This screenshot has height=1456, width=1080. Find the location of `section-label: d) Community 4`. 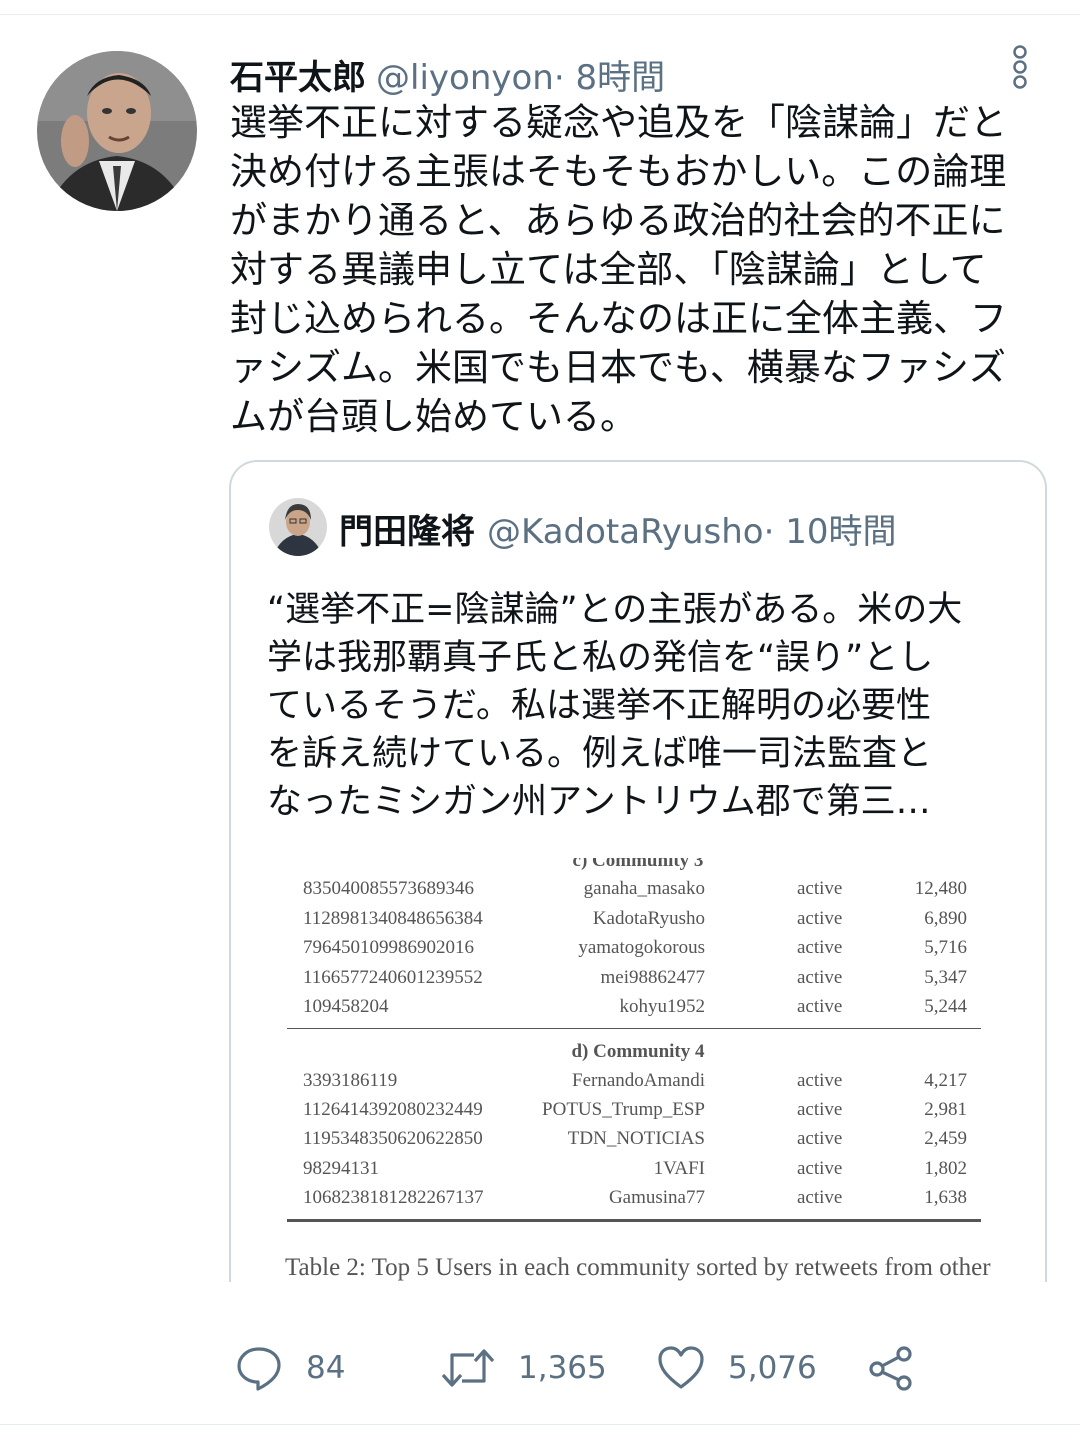

section-label: d) Community 4 is located at coordinates (638, 1051).